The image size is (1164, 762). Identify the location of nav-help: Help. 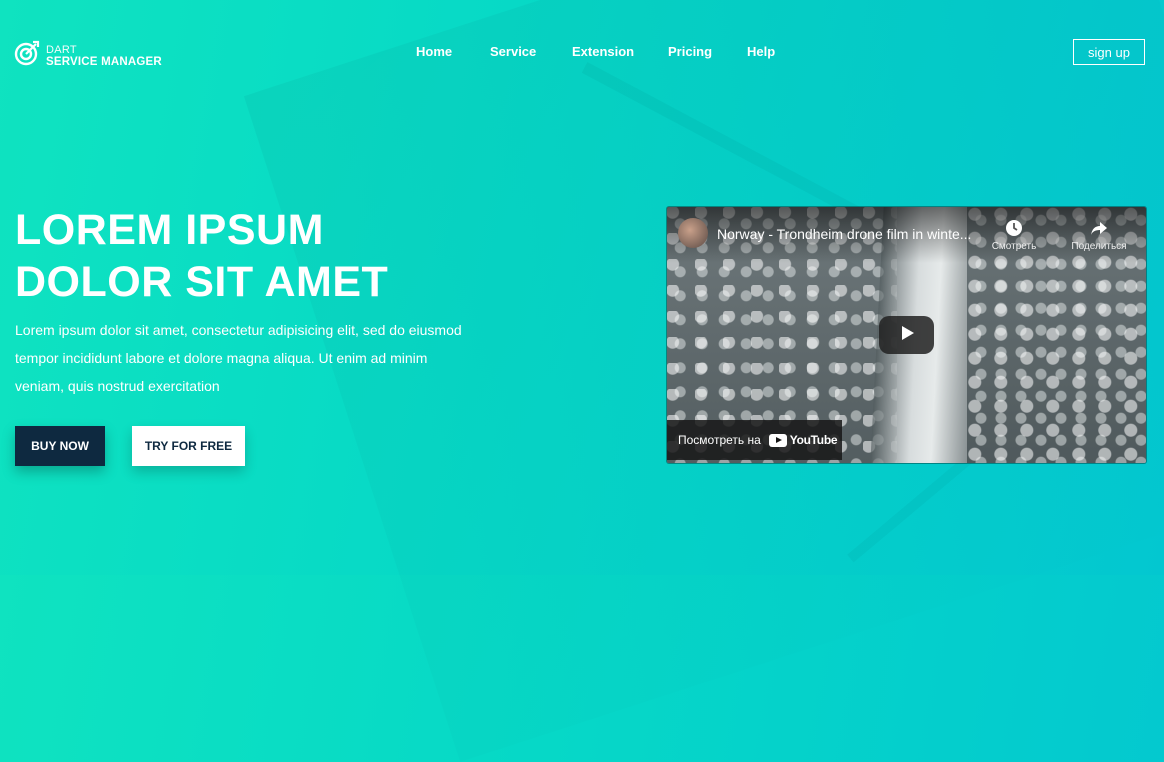
(761, 51).